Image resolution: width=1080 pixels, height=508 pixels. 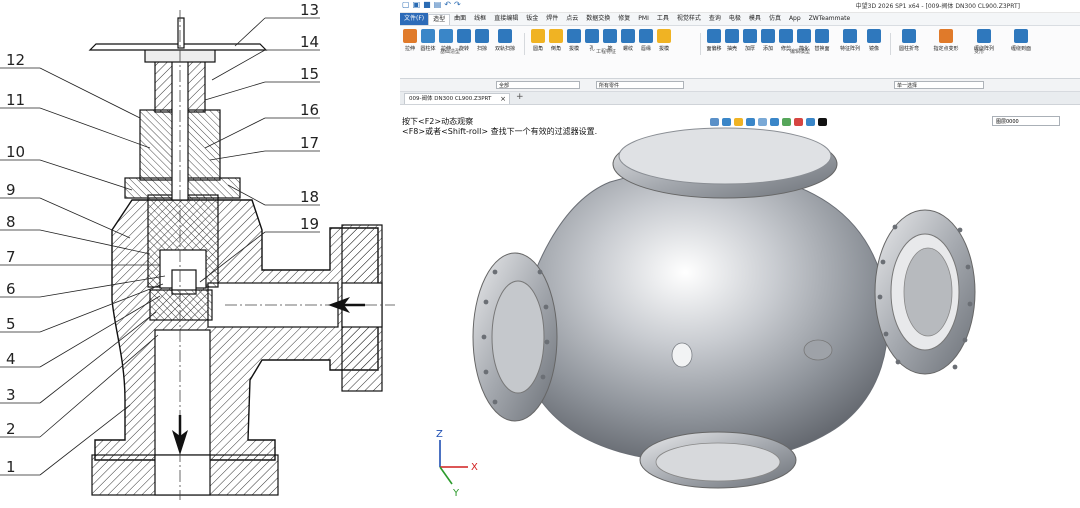 I want to click on side-port, so click(x=818, y=350).